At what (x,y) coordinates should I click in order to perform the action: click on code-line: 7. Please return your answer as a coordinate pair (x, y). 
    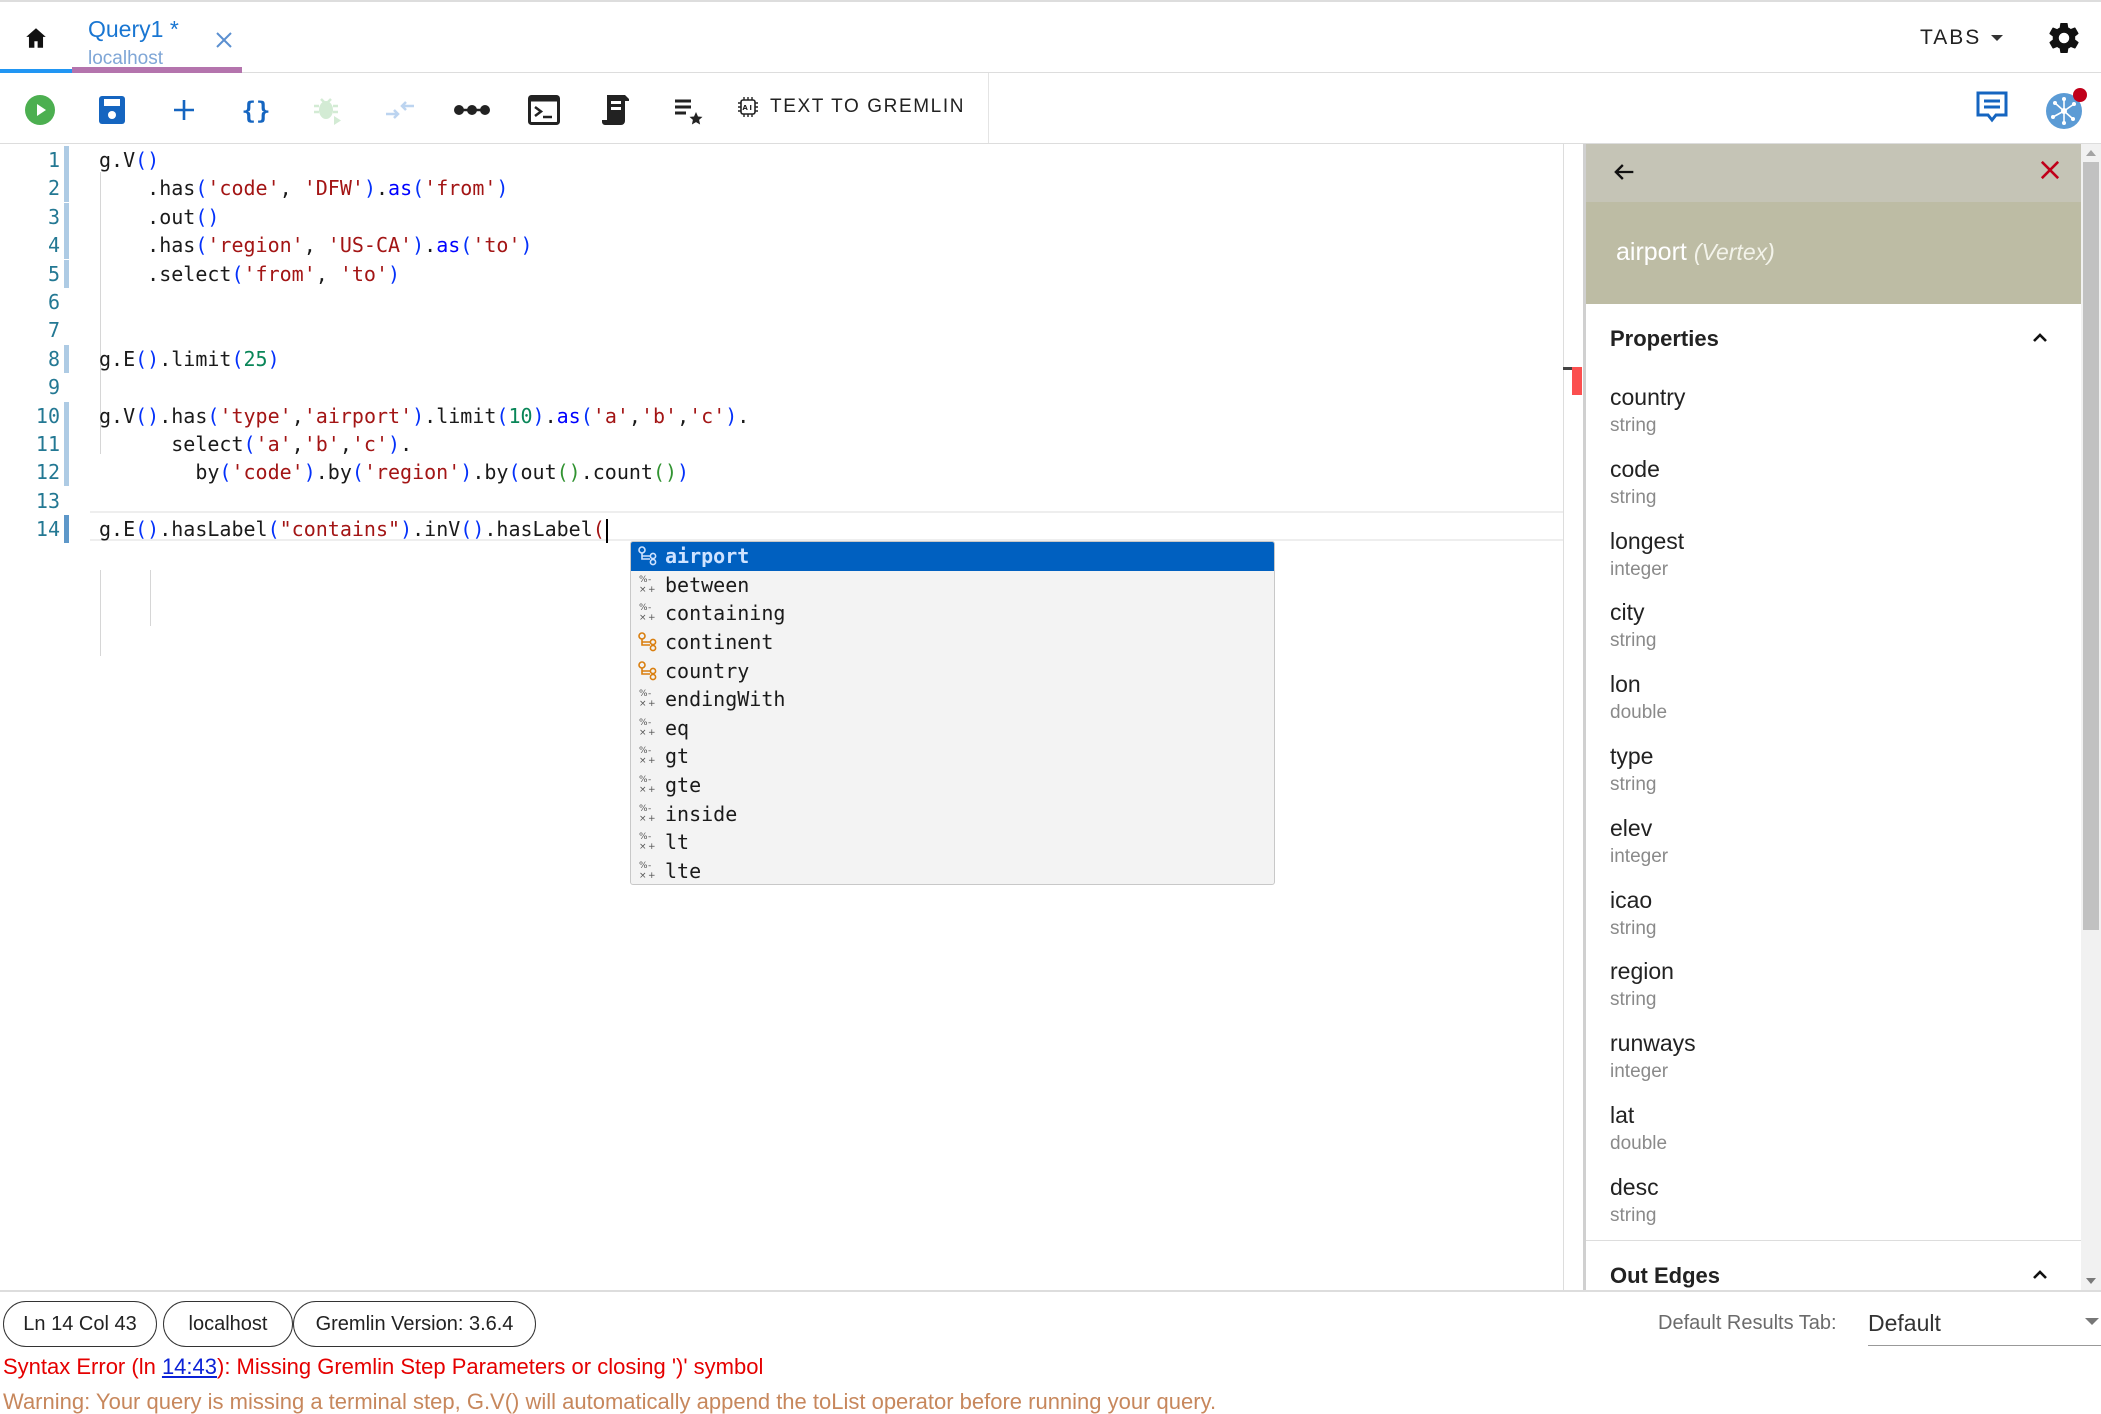
    Looking at the image, I should click on (782, 330).